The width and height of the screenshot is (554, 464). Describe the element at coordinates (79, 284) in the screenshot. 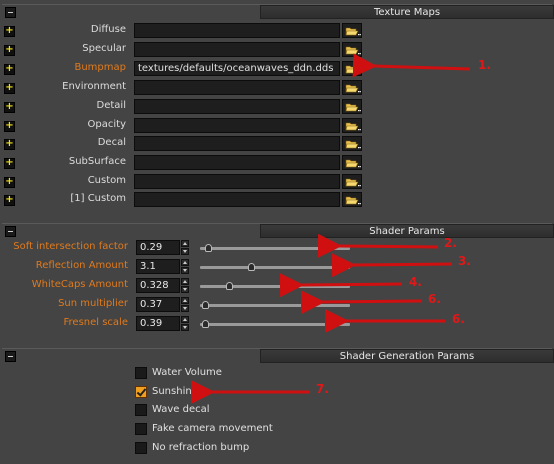

I see `param-label: WhiteCaps Amount` at that location.